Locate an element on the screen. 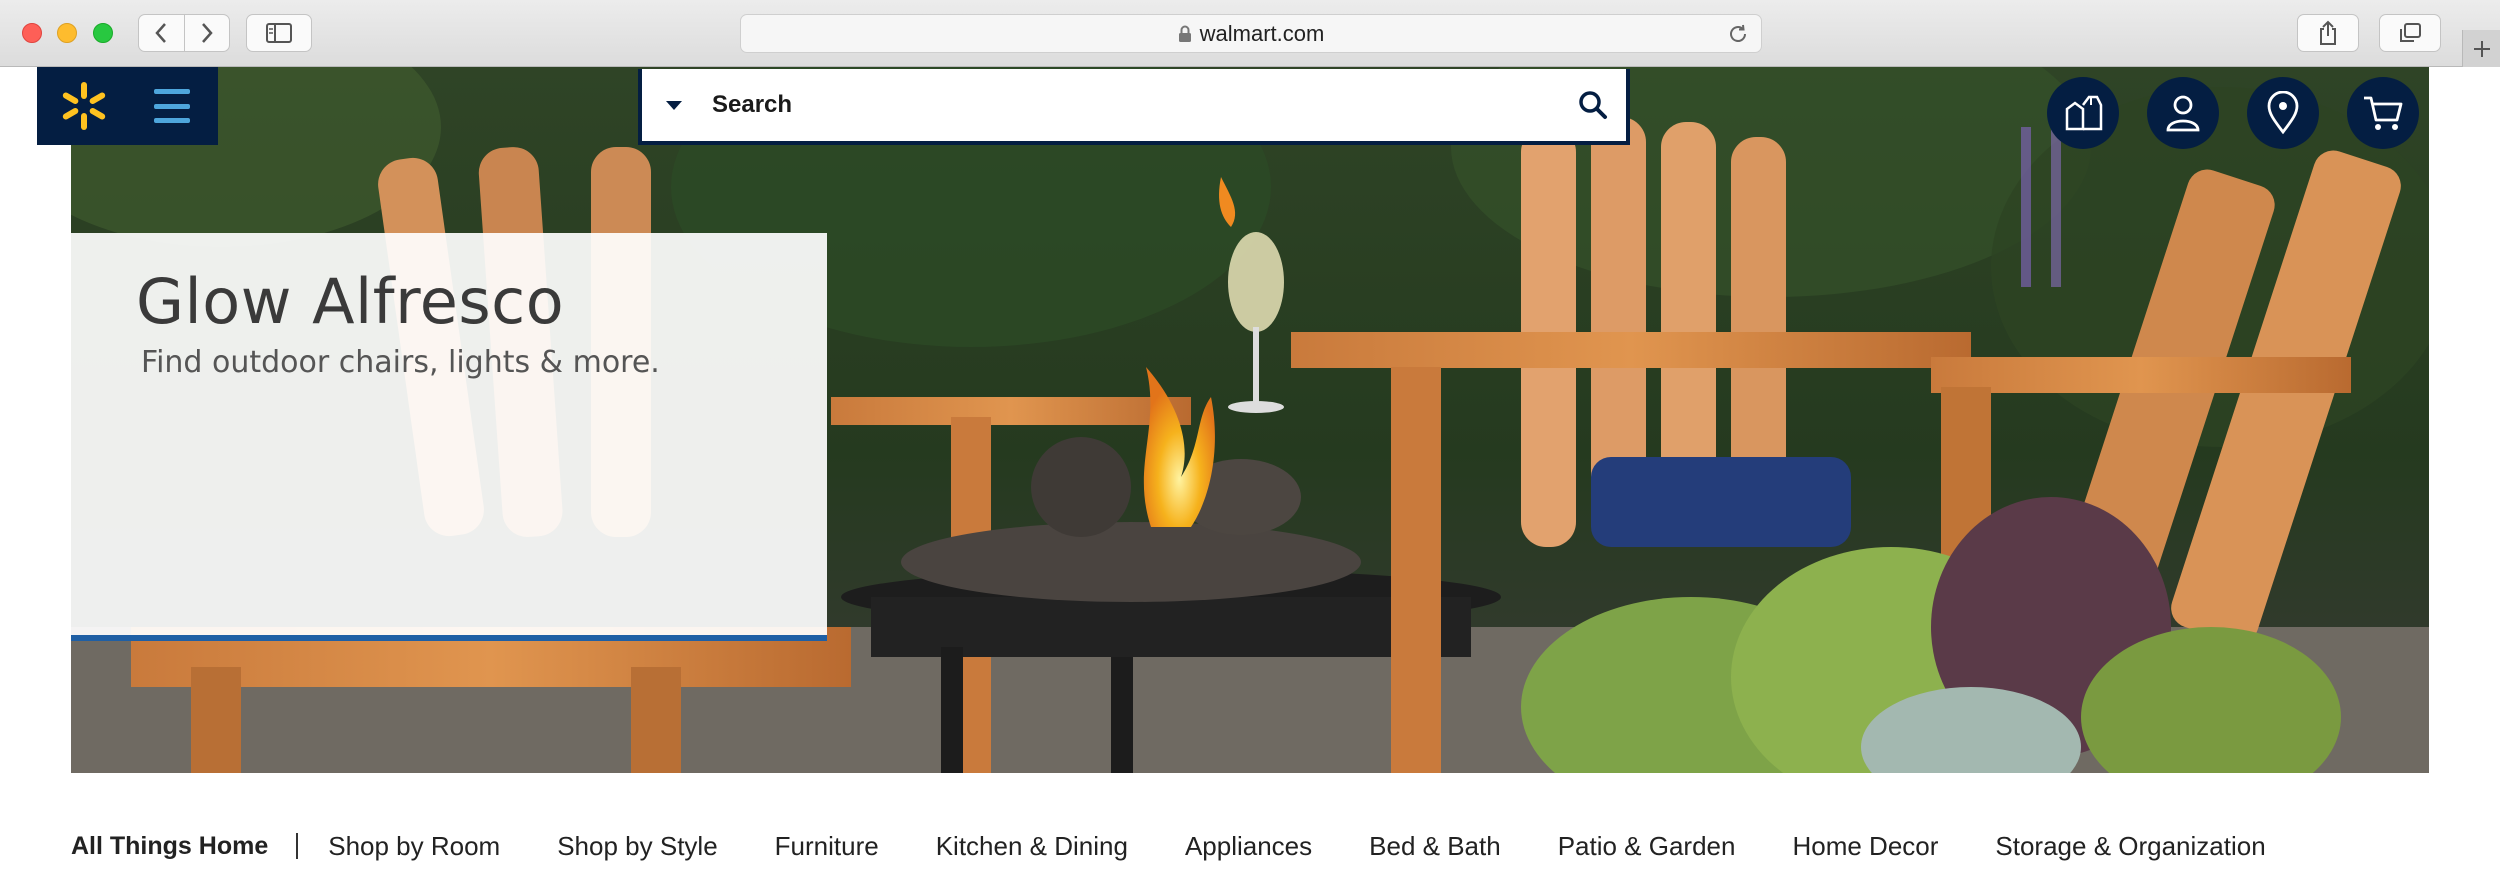  store-location-icon is located at coordinates (2283, 113).